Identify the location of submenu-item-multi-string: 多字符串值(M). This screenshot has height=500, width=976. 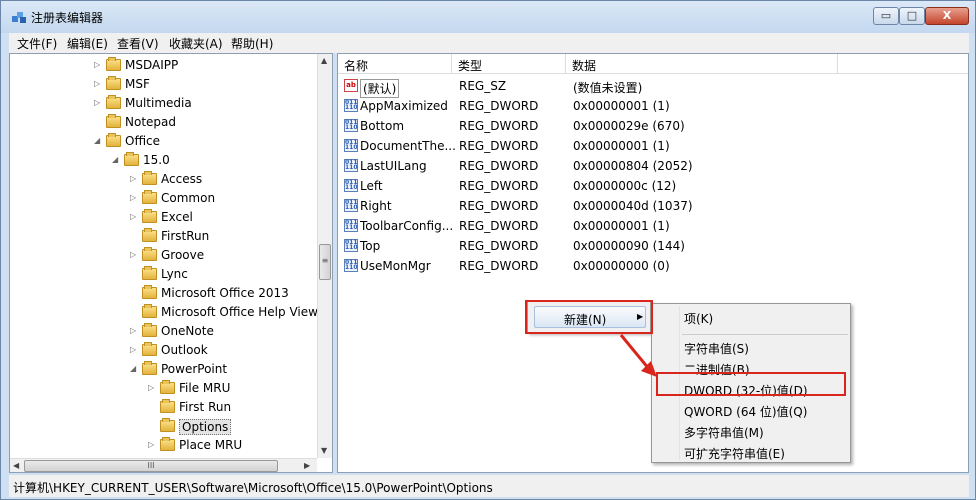
(724, 432).